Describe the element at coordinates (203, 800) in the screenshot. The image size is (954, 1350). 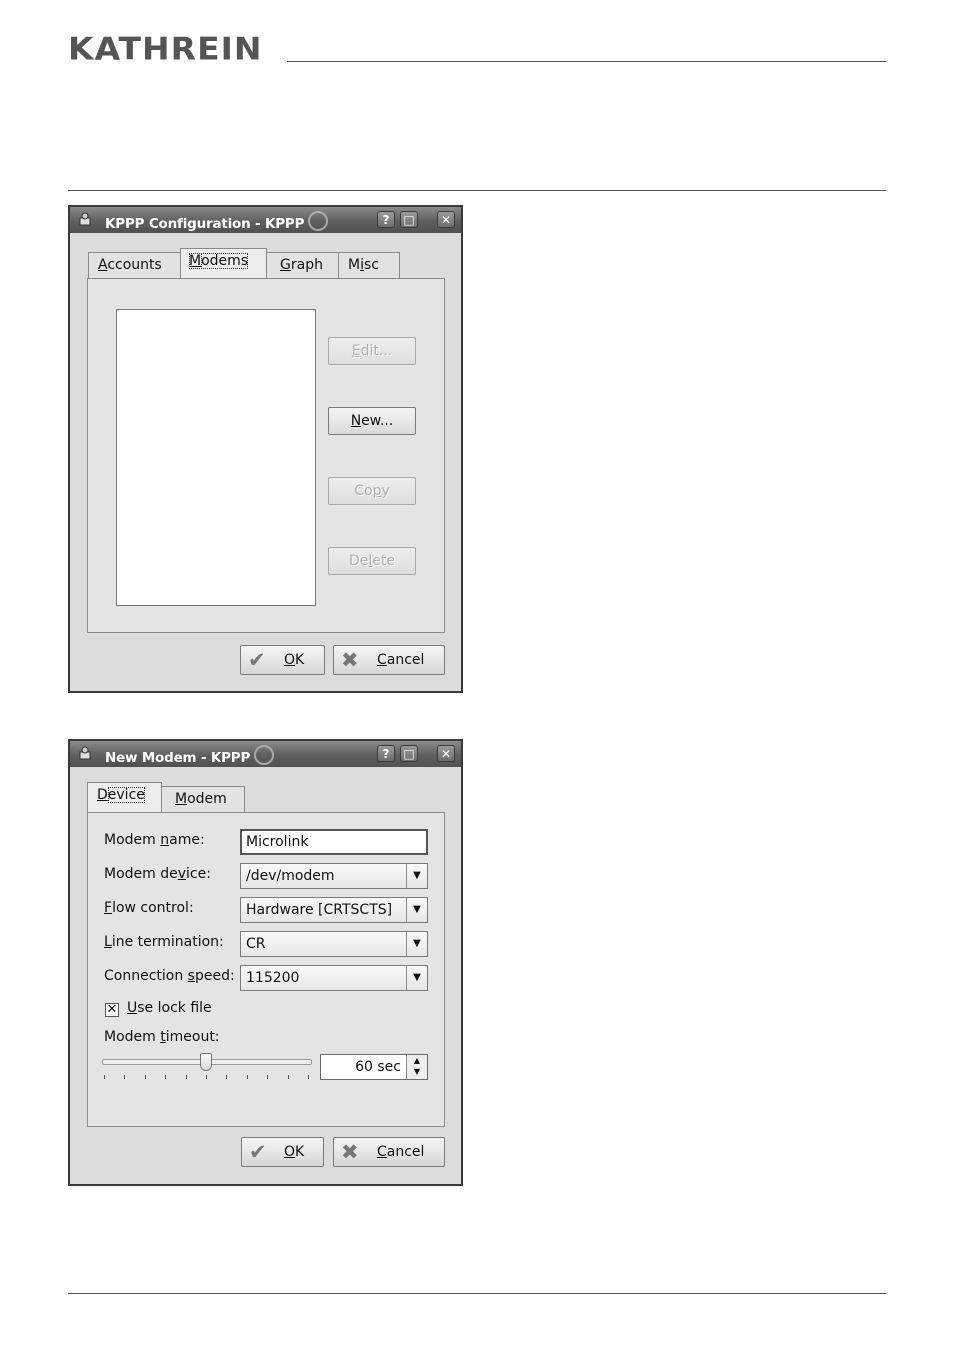
I see `tab-modem: Modem` at that location.